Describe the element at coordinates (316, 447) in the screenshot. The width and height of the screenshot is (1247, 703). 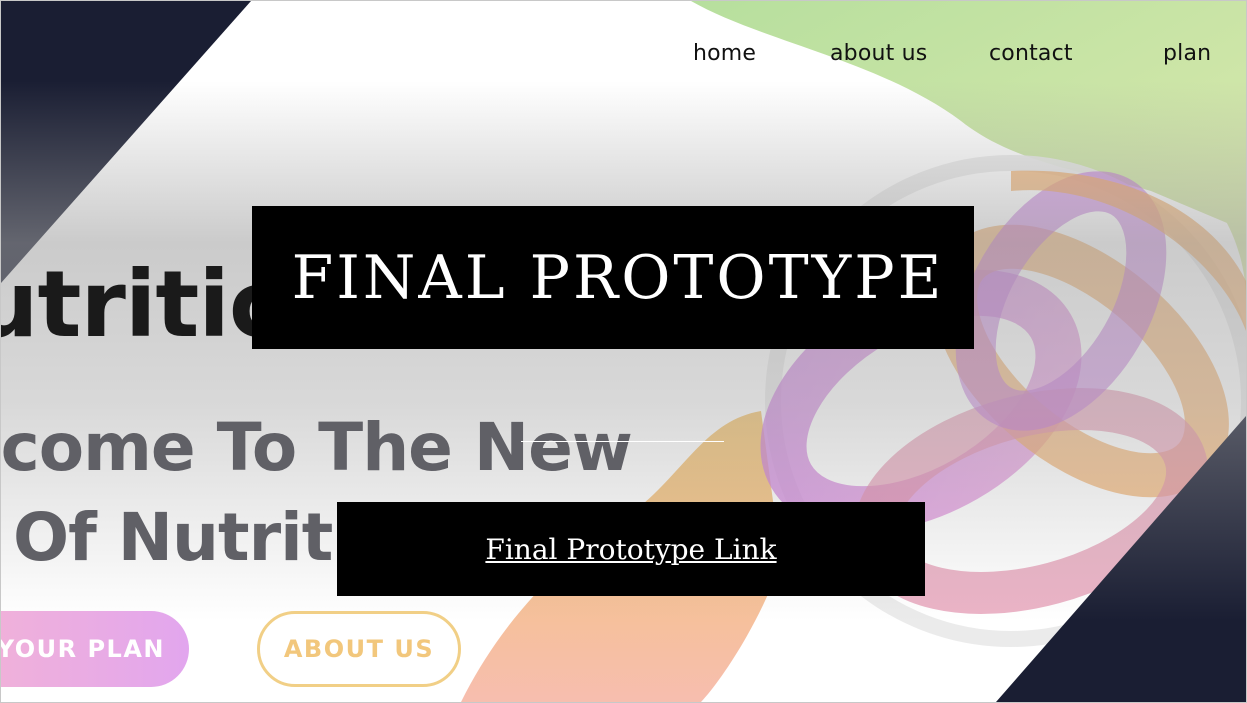
I see `hero-welcome-line: lcome To The New` at that location.